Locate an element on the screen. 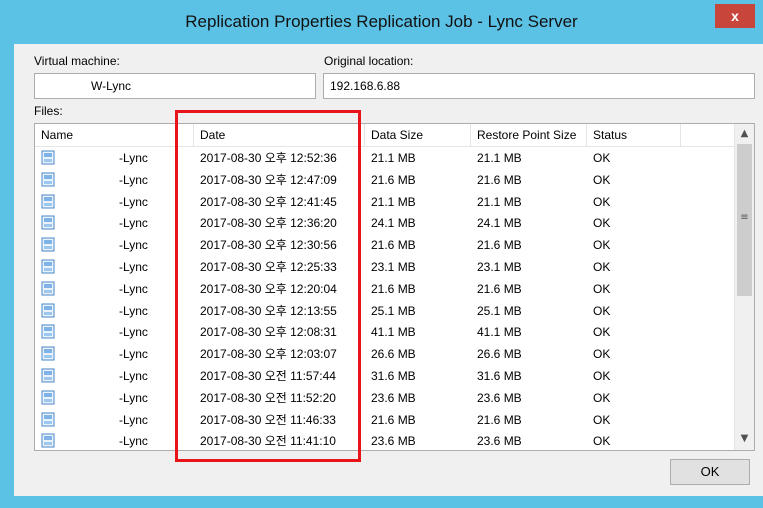  vm-label: Virtual machine: is located at coordinates (77, 61).